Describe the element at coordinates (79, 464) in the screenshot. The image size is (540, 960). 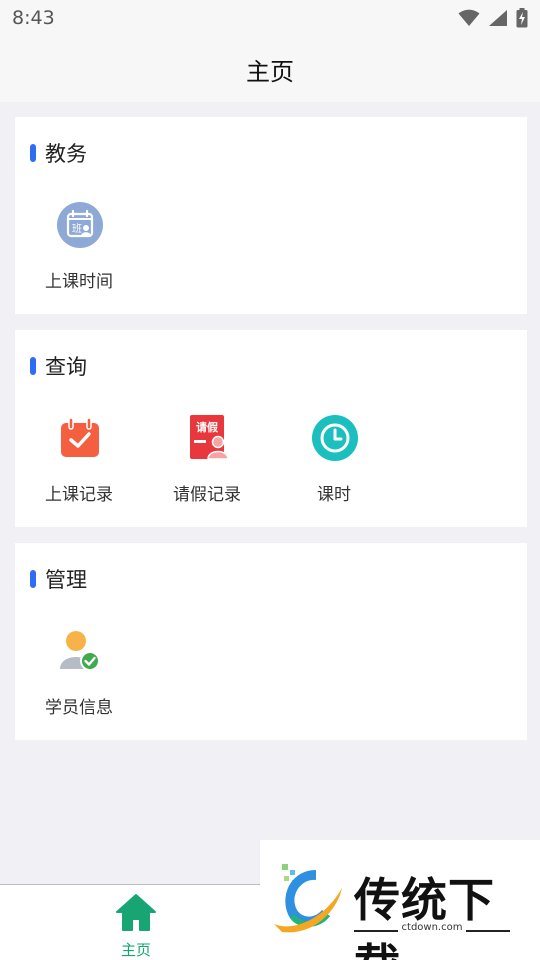
I see `grid-item-class-records: 上课记录` at that location.